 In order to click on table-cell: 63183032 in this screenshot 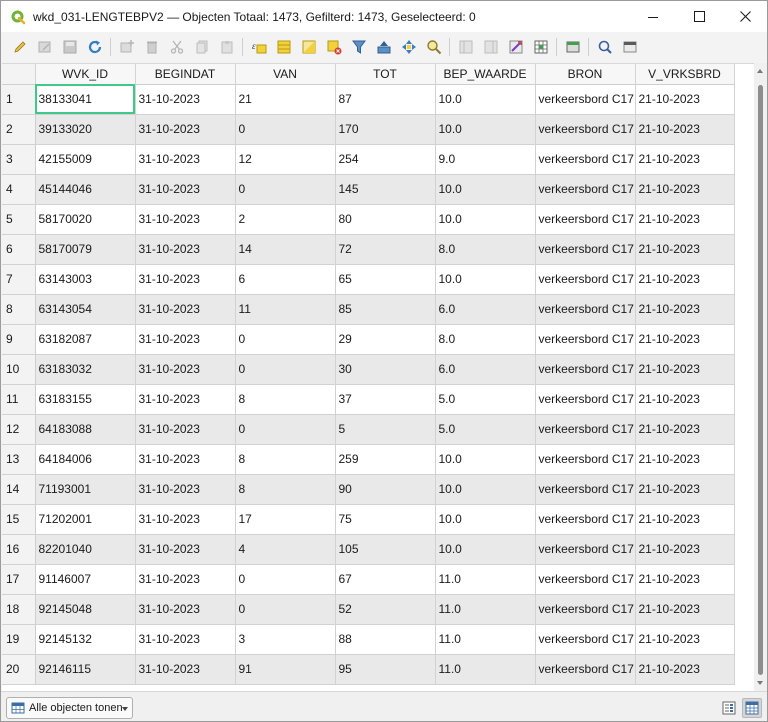, I will do `click(85, 369)`.